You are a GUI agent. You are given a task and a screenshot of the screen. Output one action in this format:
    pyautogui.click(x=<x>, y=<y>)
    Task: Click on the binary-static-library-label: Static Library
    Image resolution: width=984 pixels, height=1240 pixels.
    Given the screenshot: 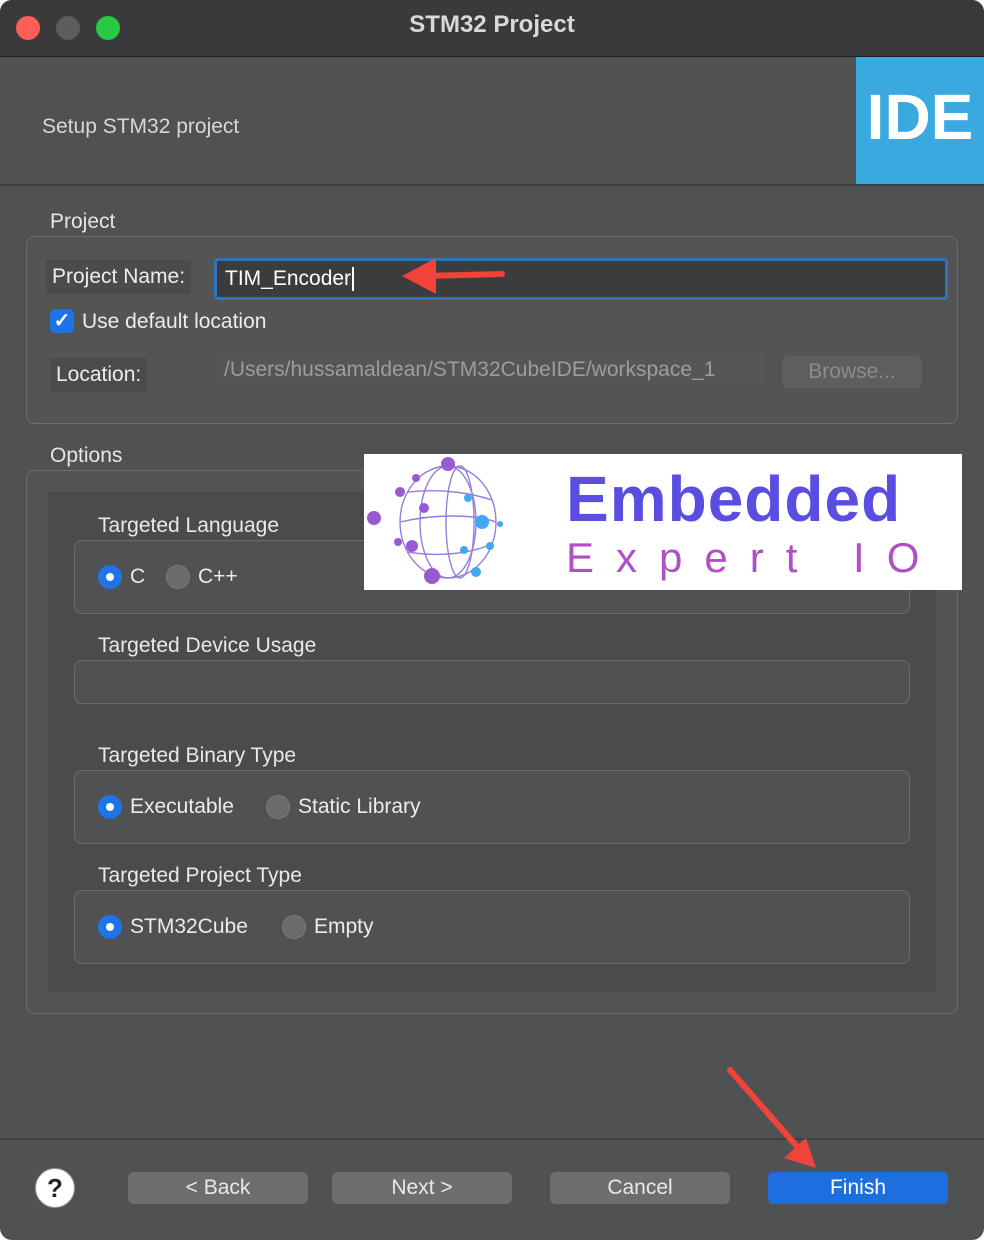 What is the action you would take?
    pyautogui.click(x=359, y=806)
    